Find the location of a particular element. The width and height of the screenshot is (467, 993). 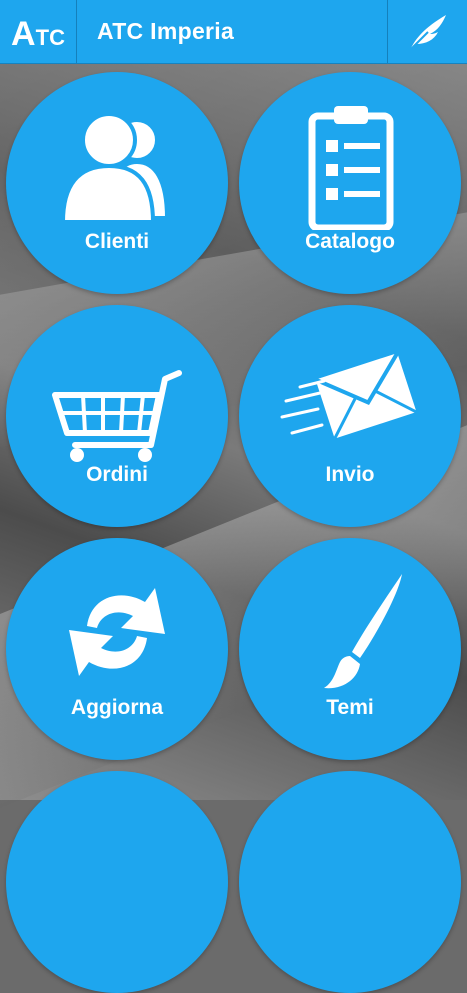

feather-action-button is located at coordinates (427, 31).